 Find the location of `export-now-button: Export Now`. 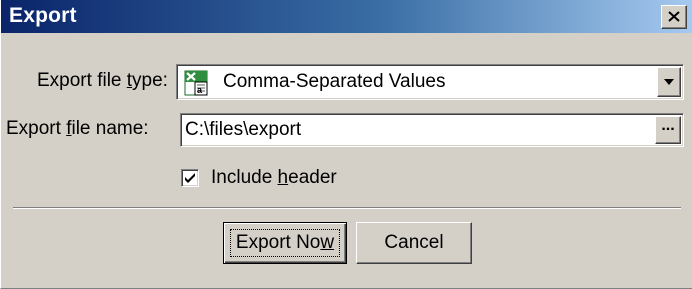

export-now-button: Export Now is located at coordinates (285, 243).